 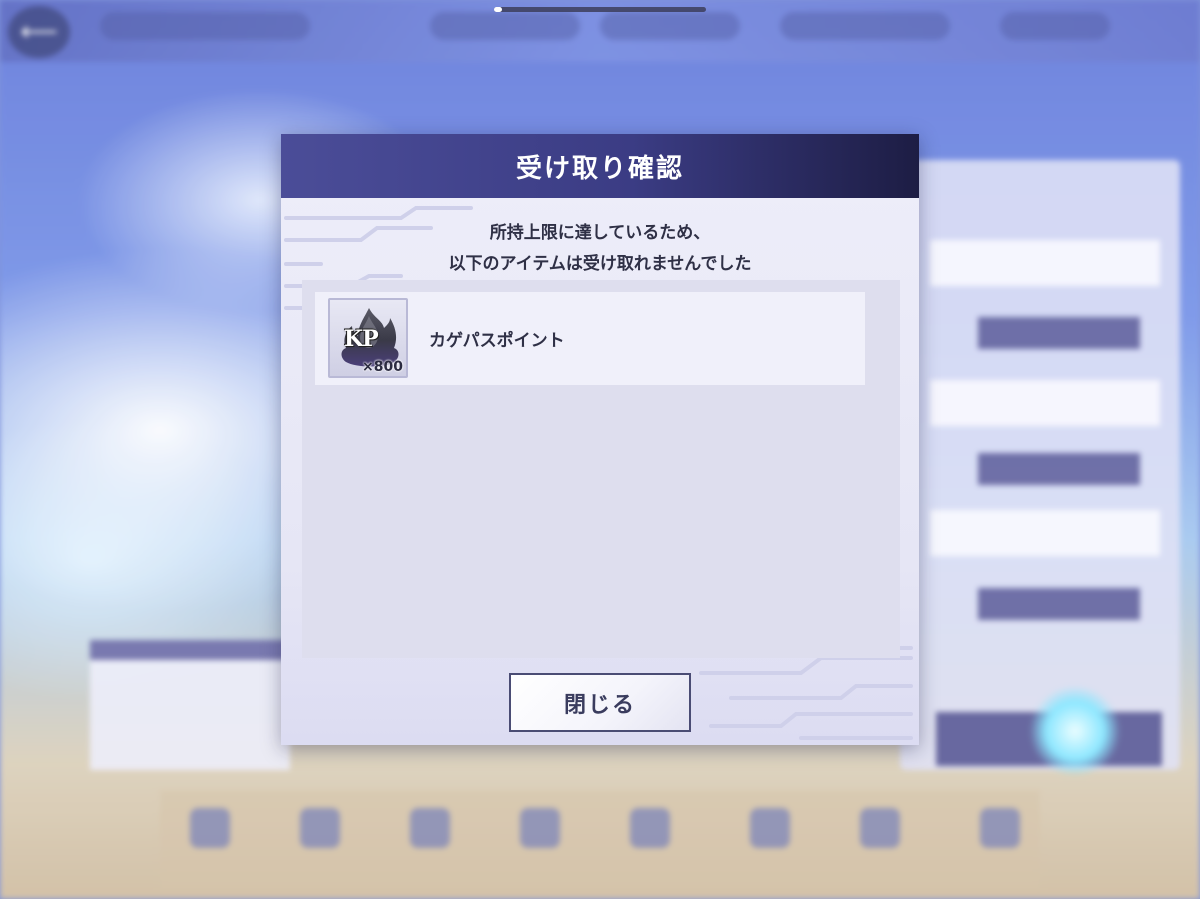 What do you see at coordinates (590, 338) in the screenshot?
I see `list-item: KP ×800 カゲパスポイント` at bounding box center [590, 338].